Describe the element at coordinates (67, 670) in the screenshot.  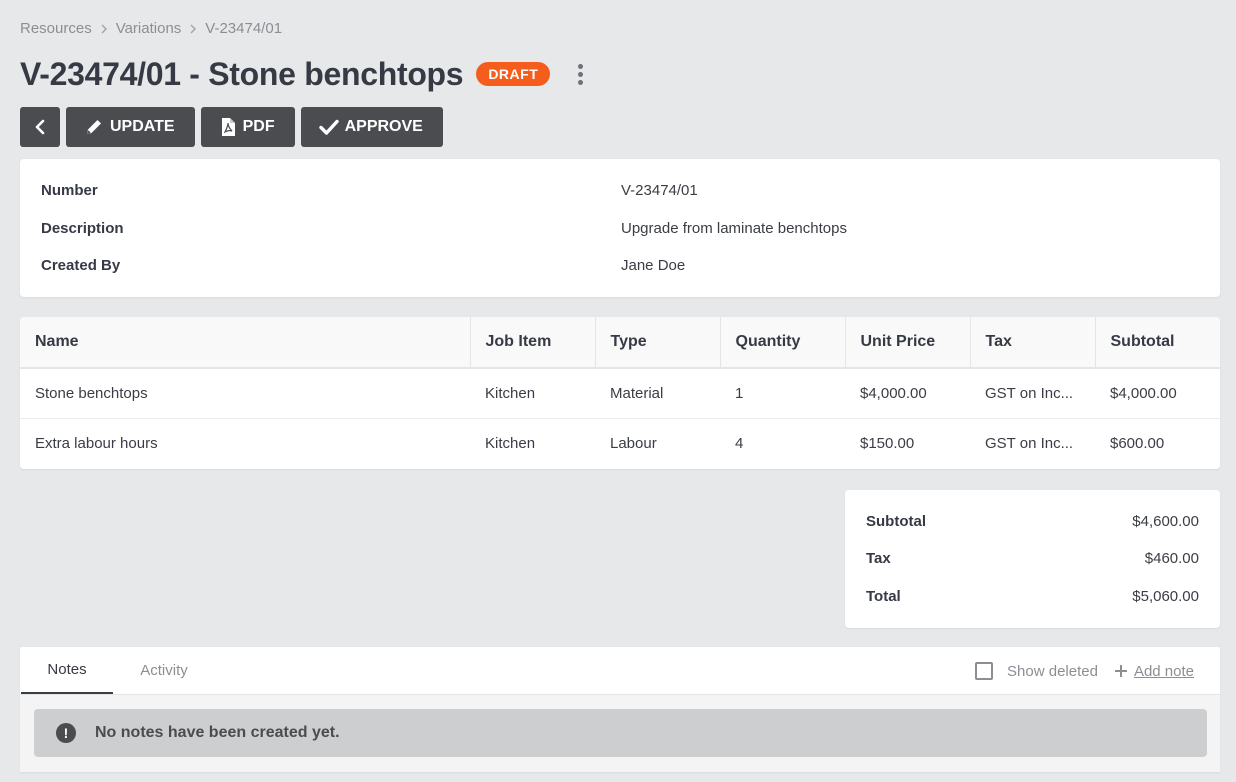
I see `tab-notes: Notes` at that location.